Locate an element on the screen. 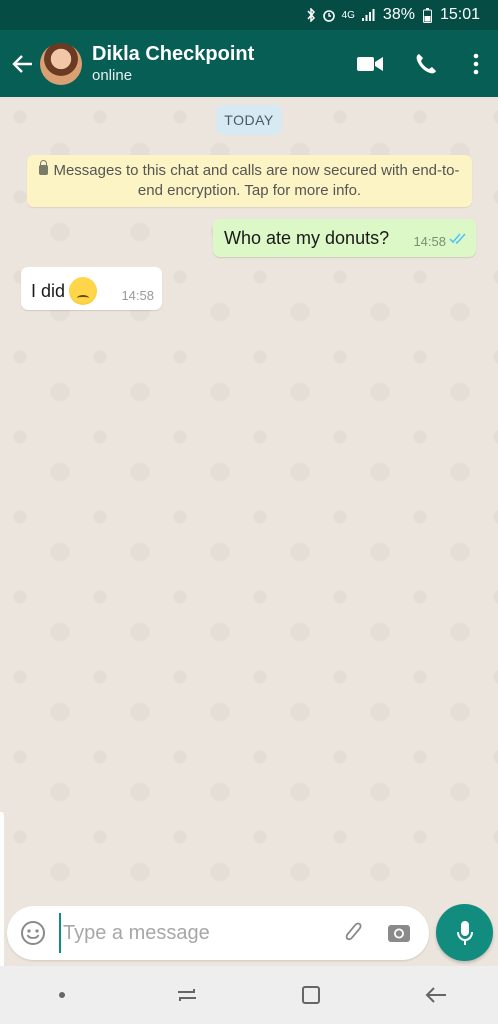  back-button is located at coordinates (23, 64).